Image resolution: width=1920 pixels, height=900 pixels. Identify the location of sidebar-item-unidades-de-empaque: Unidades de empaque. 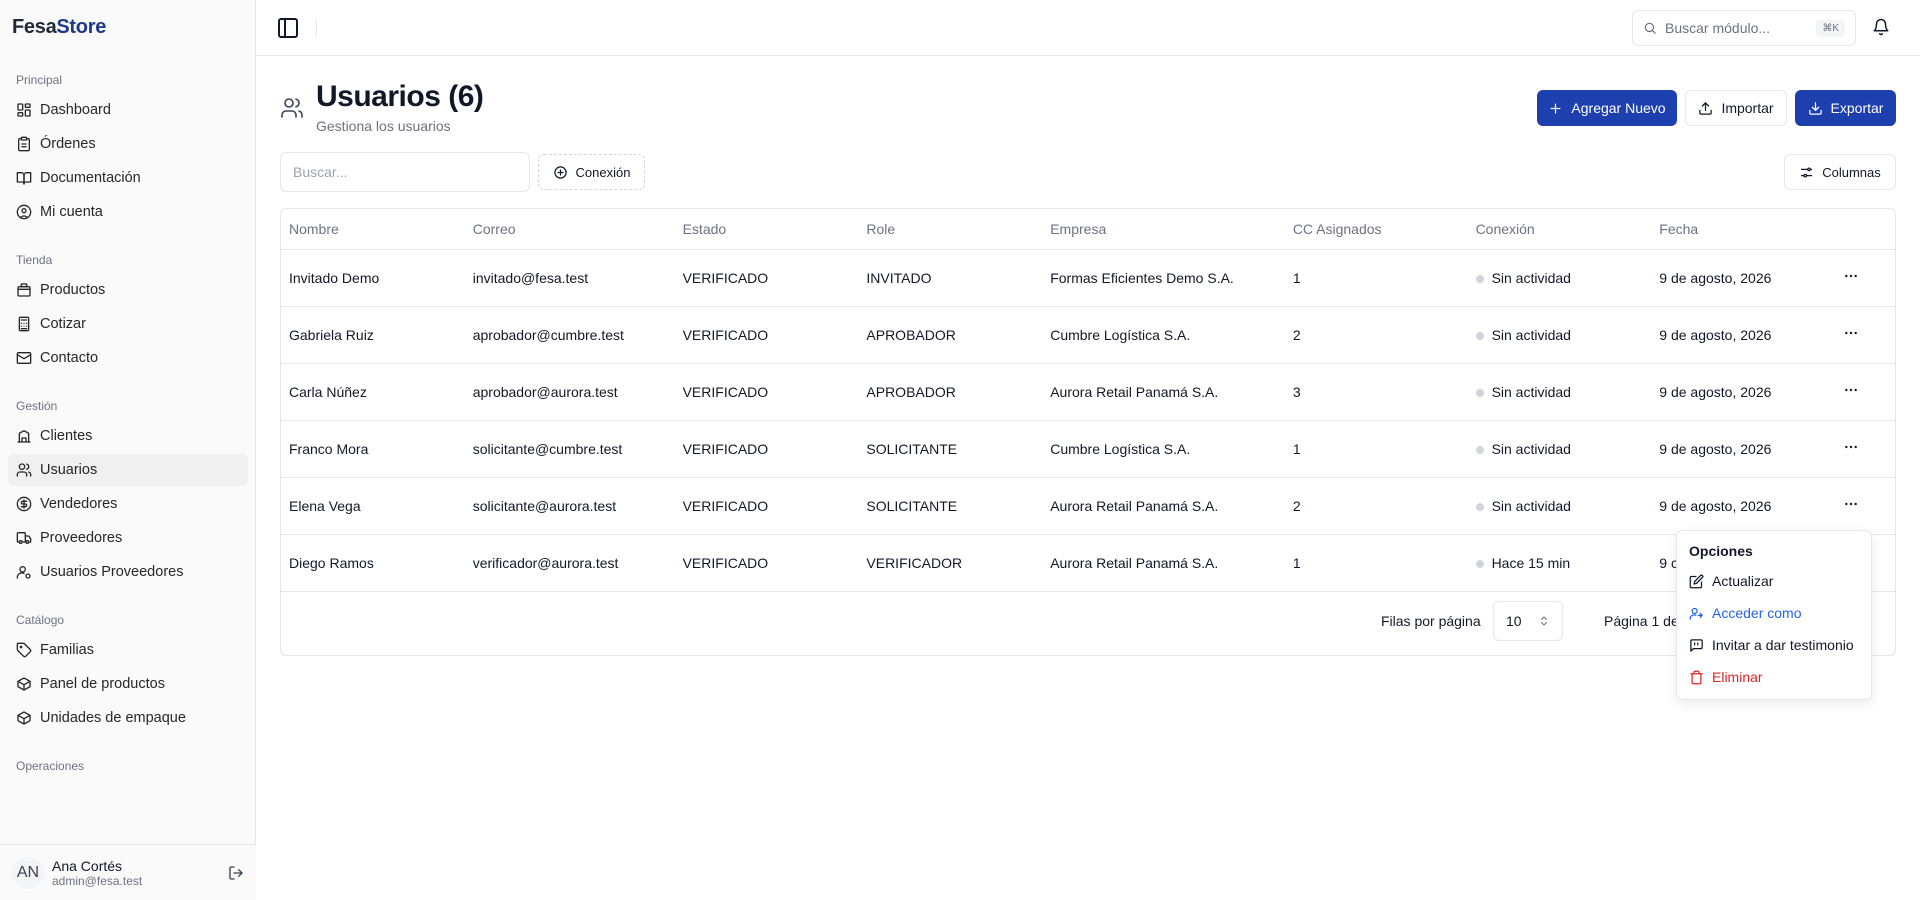
(128, 718).